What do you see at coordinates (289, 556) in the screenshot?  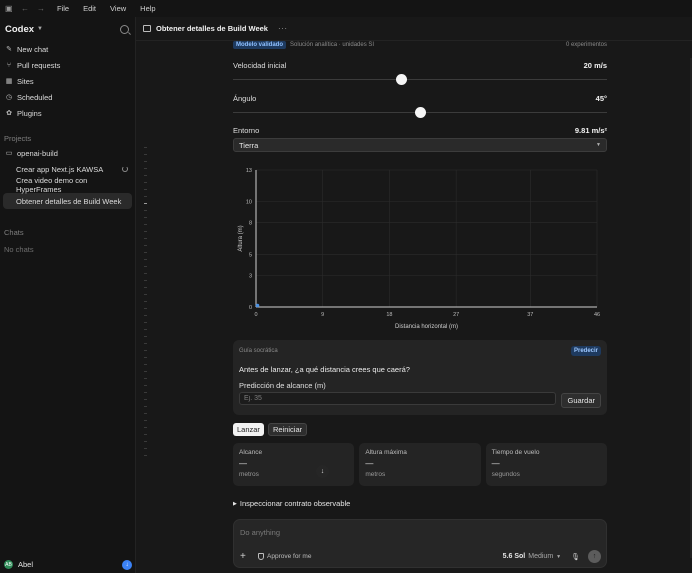 I see `approval-label: Approve for me` at bounding box center [289, 556].